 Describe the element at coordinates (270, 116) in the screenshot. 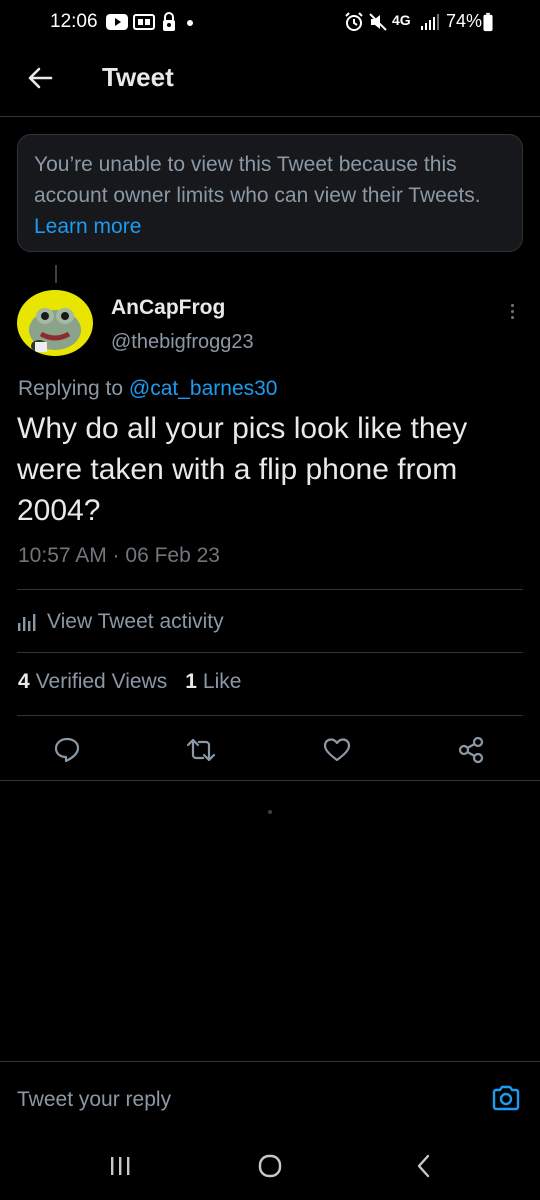

I see `header-divider` at that location.